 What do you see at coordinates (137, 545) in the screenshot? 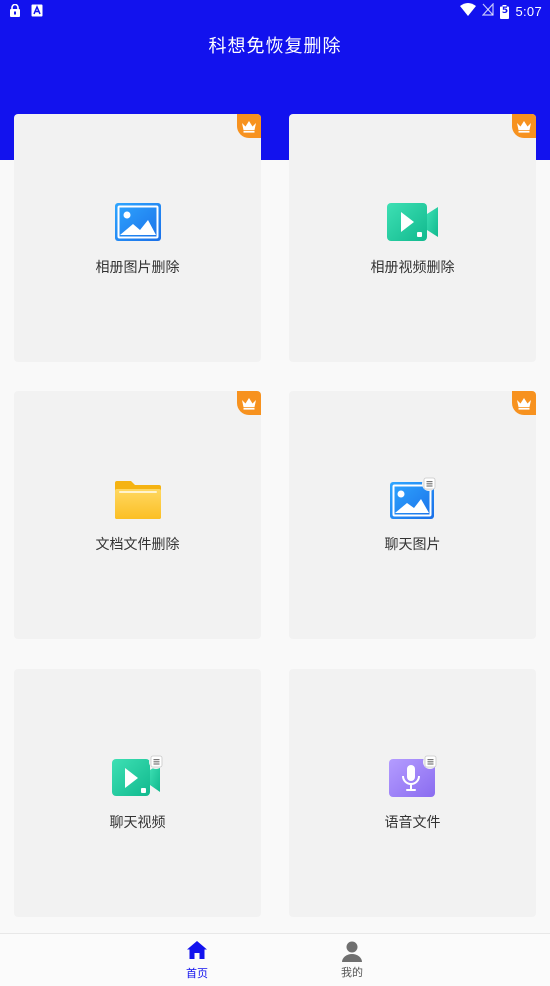
I see `card-label: 文档文件删除` at bounding box center [137, 545].